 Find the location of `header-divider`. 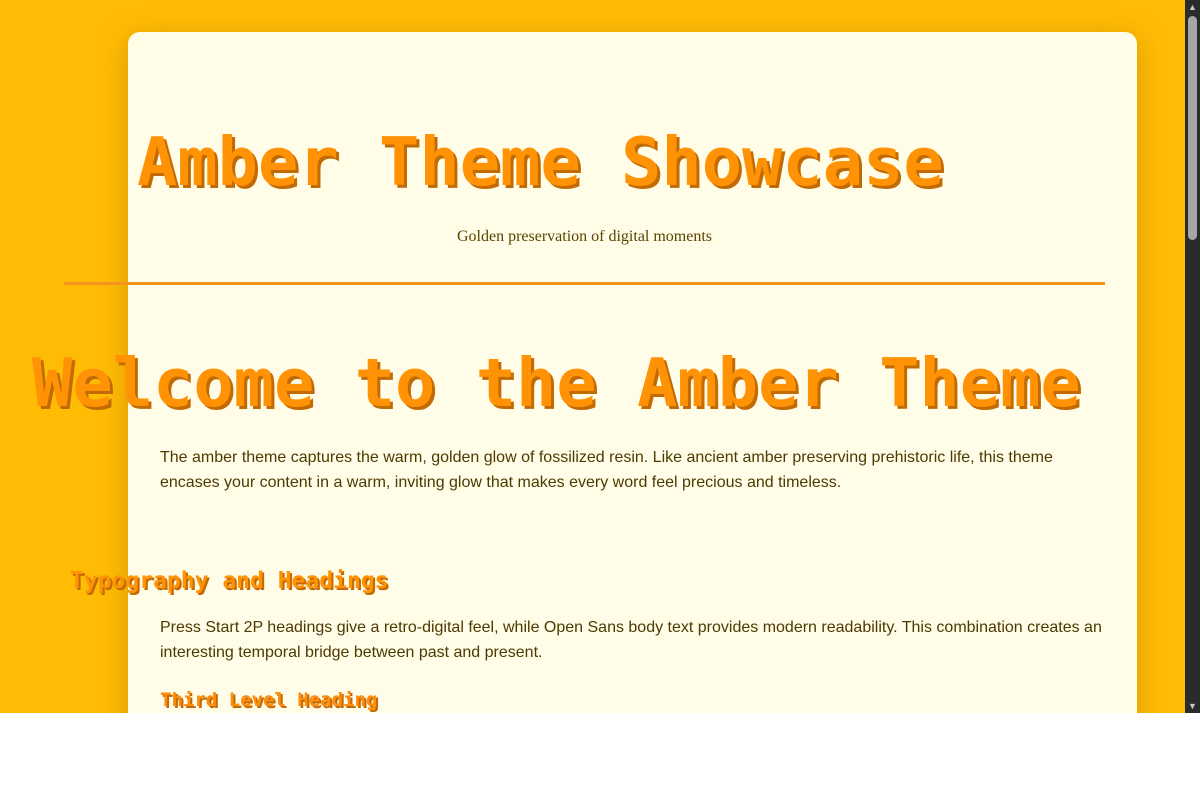

header-divider is located at coordinates (584, 283).